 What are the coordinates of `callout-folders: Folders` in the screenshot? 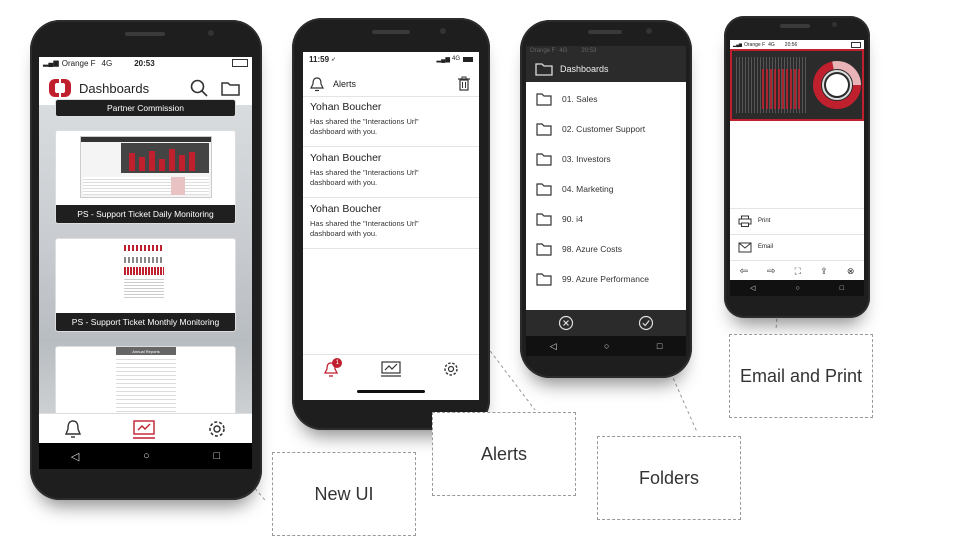 It's located at (669, 478).